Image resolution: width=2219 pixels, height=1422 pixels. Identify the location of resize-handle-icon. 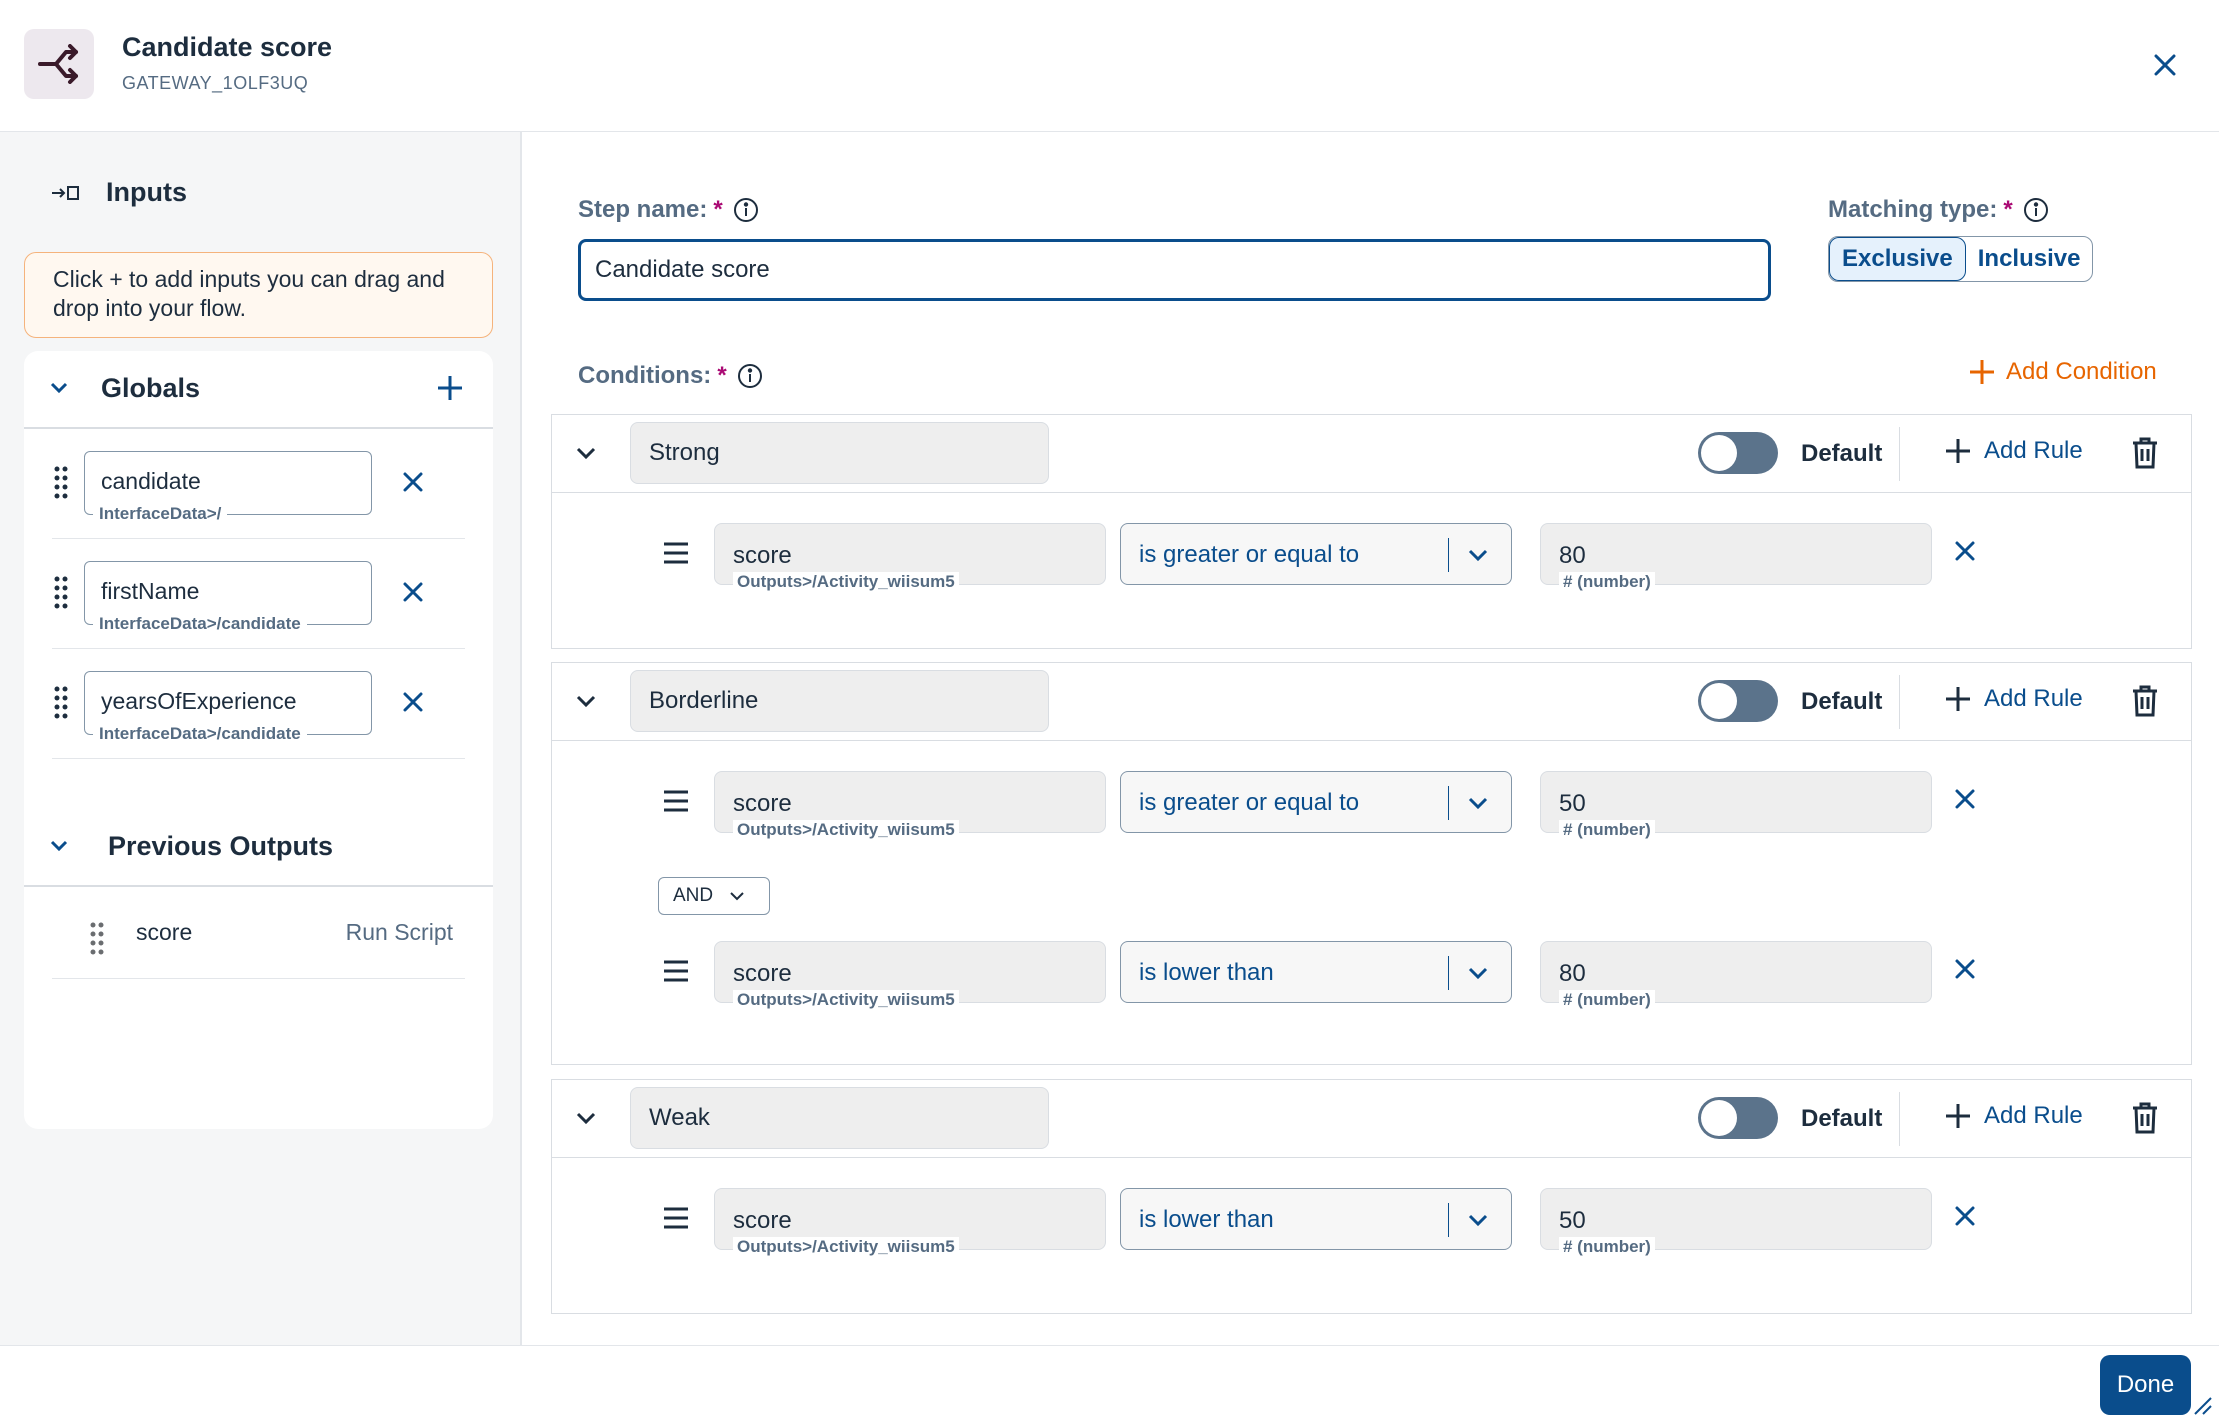
(2202, 1405).